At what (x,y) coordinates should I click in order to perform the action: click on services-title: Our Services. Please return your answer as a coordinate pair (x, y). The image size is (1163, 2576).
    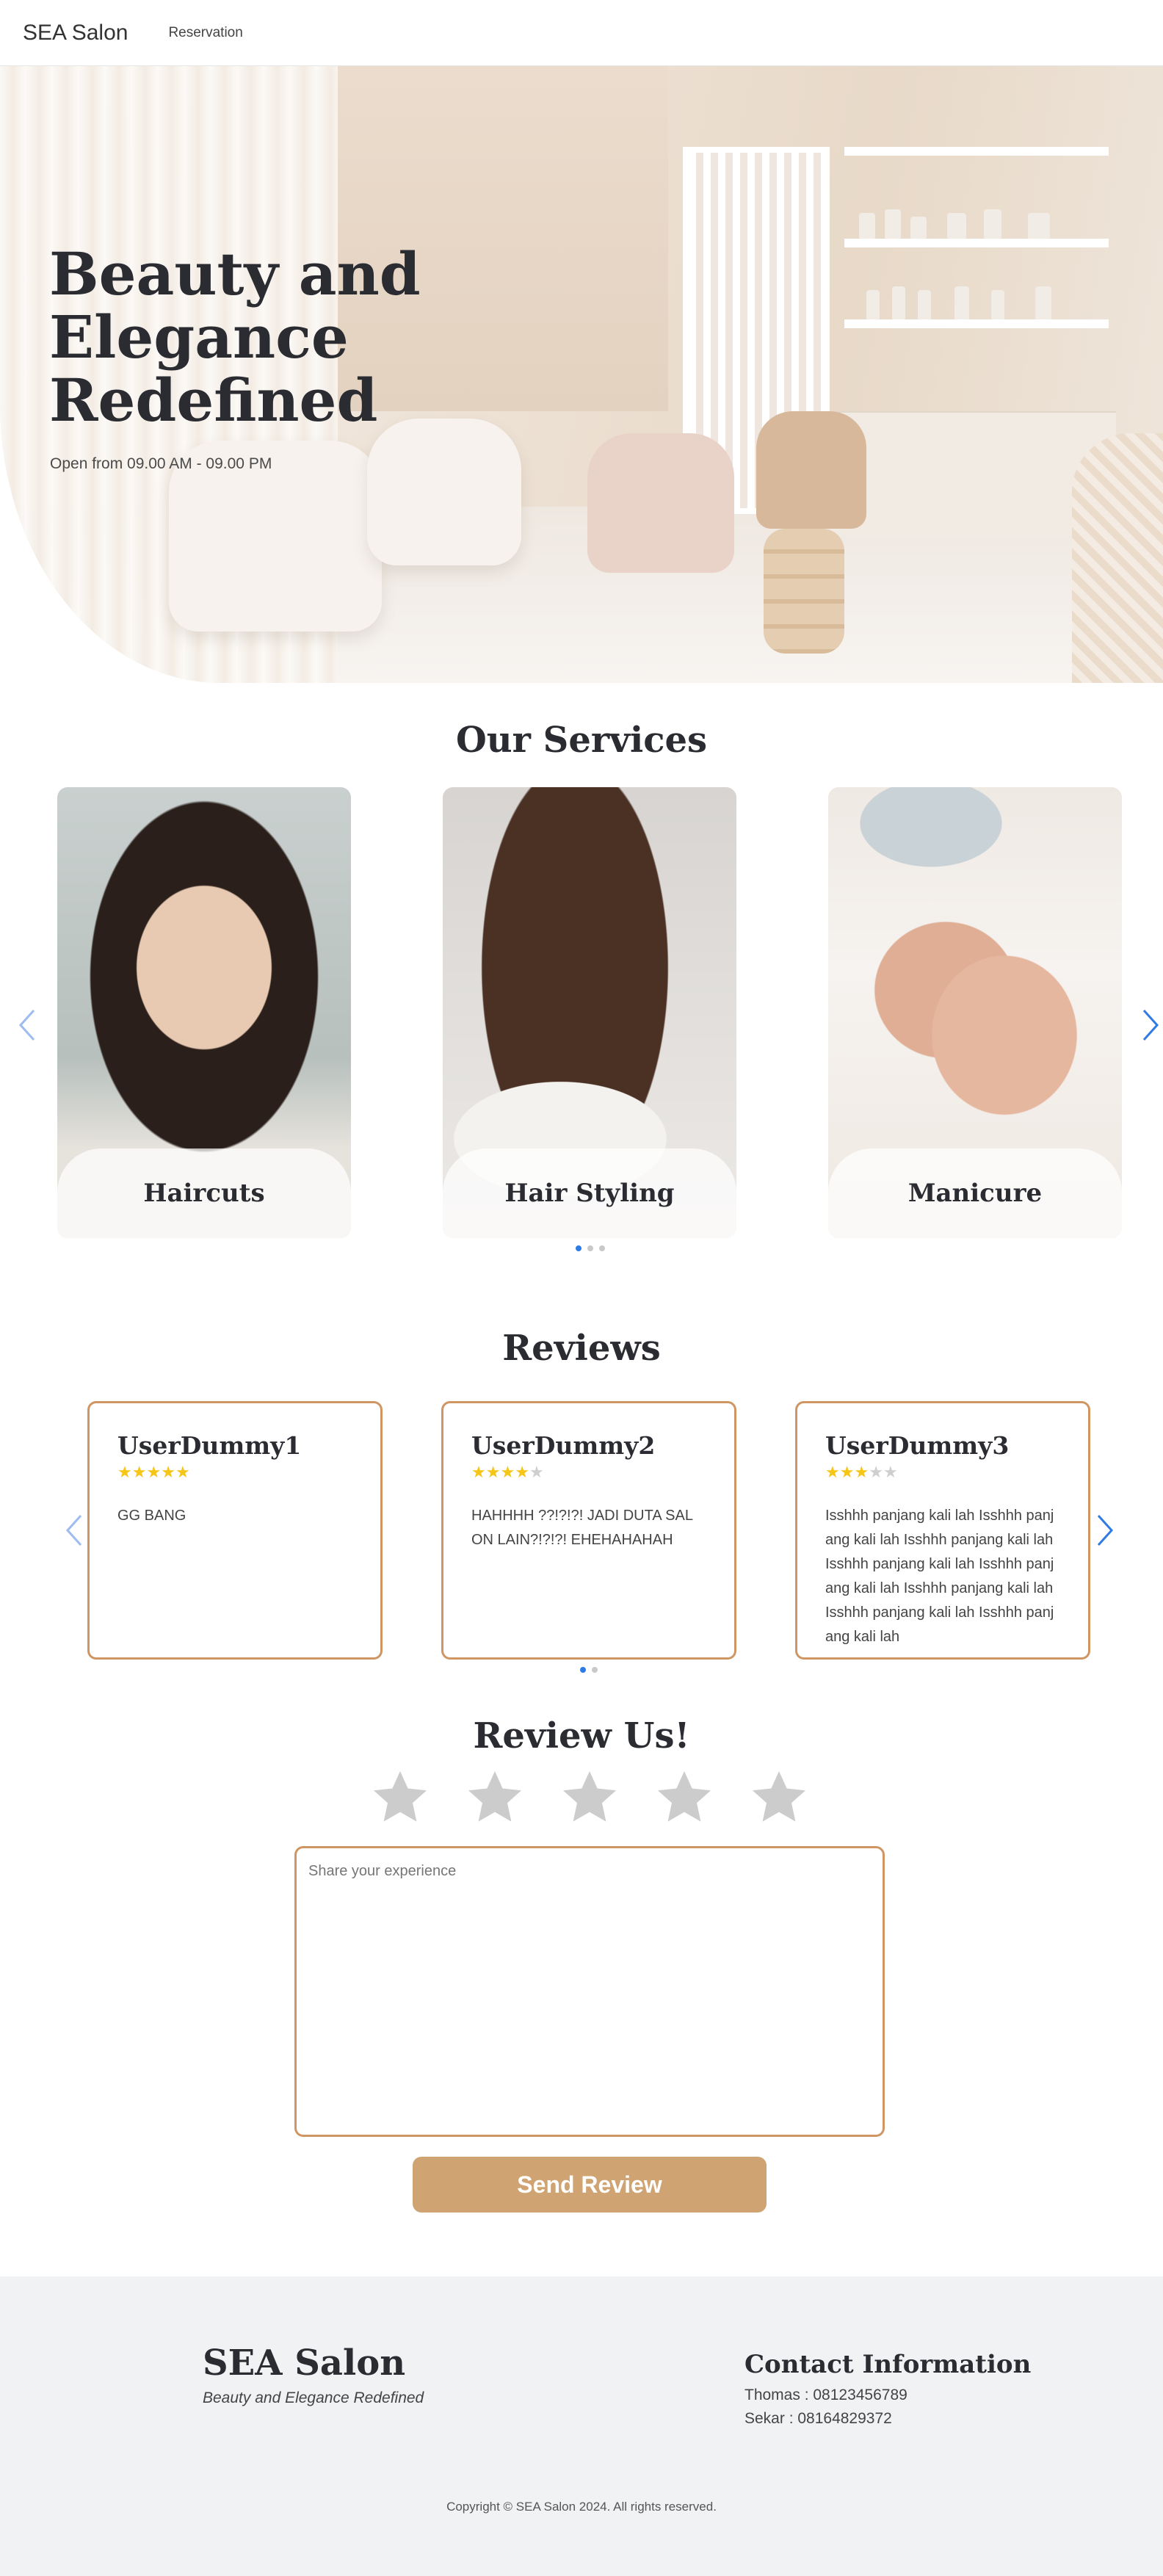
    Looking at the image, I should click on (581, 740).